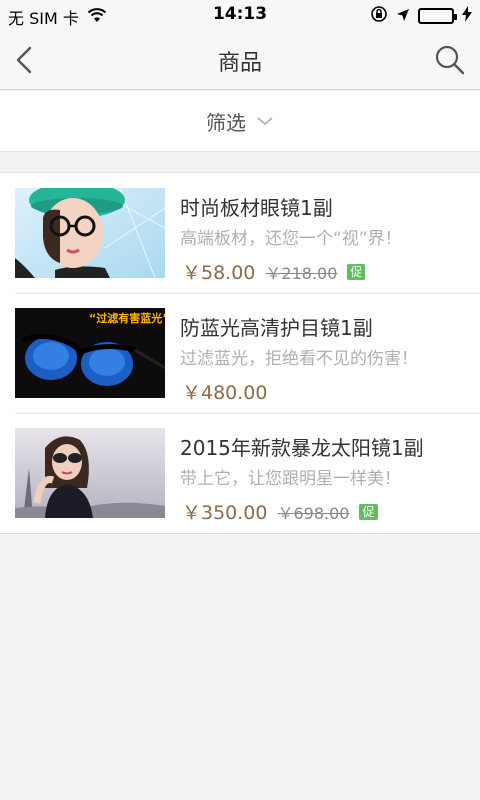  I want to click on product-image: “过滤有害蓝光”, so click(90, 353).